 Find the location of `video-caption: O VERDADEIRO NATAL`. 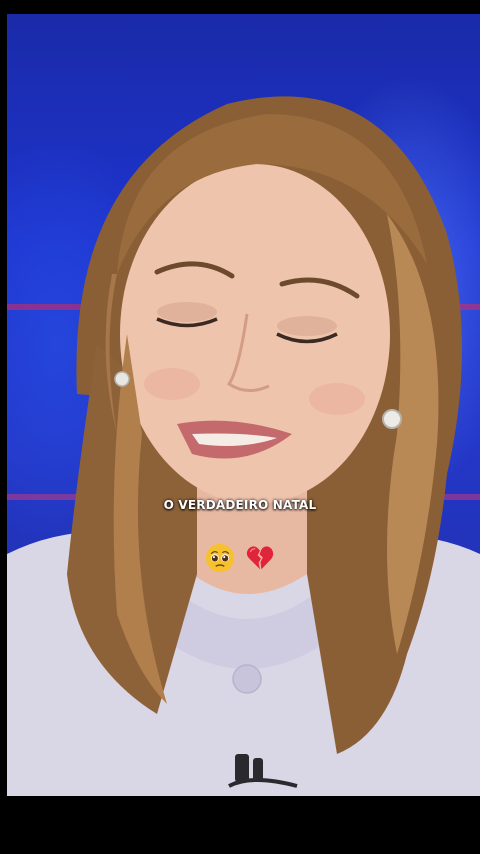

video-caption: O VERDADEIRO NATAL is located at coordinates (240, 505).